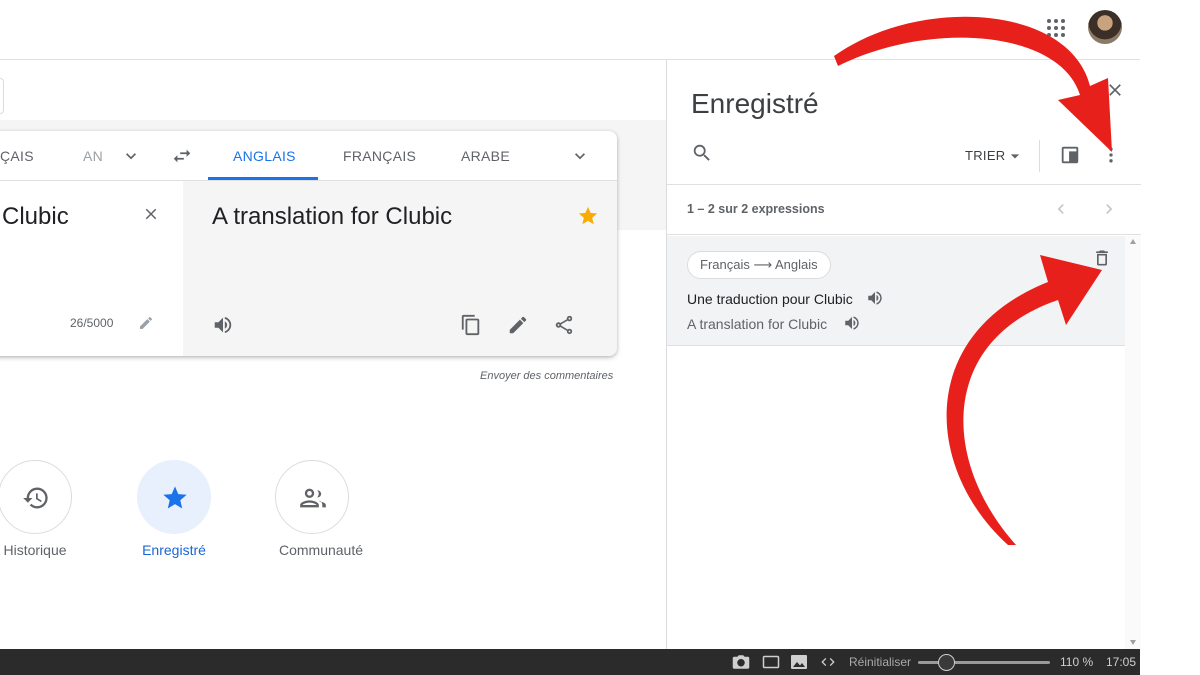  What do you see at coordinates (400, 268) in the screenshot?
I see `target-pane: A translation for Clubic` at bounding box center [400, 268].